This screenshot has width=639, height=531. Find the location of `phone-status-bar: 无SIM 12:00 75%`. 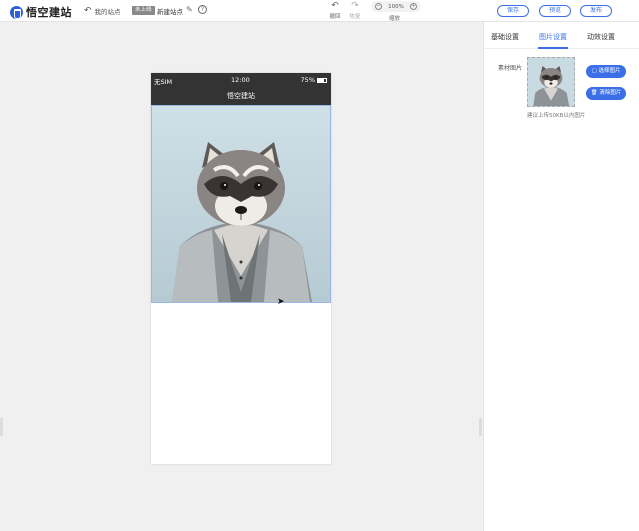

phone-status-bar: 无SIM 12:00 75% is located at coordinates (241, 80).